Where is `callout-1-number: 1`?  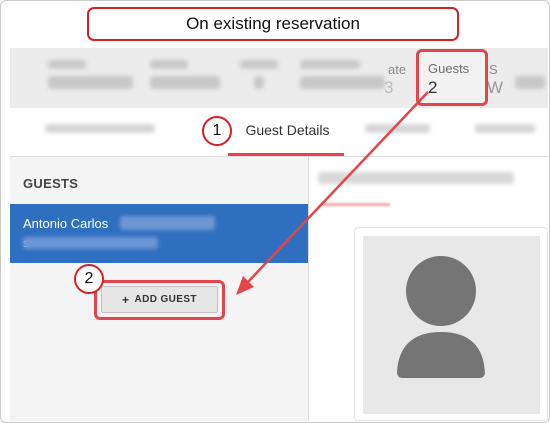 callout-1-number: 1 is located at coordinates (217, 130).